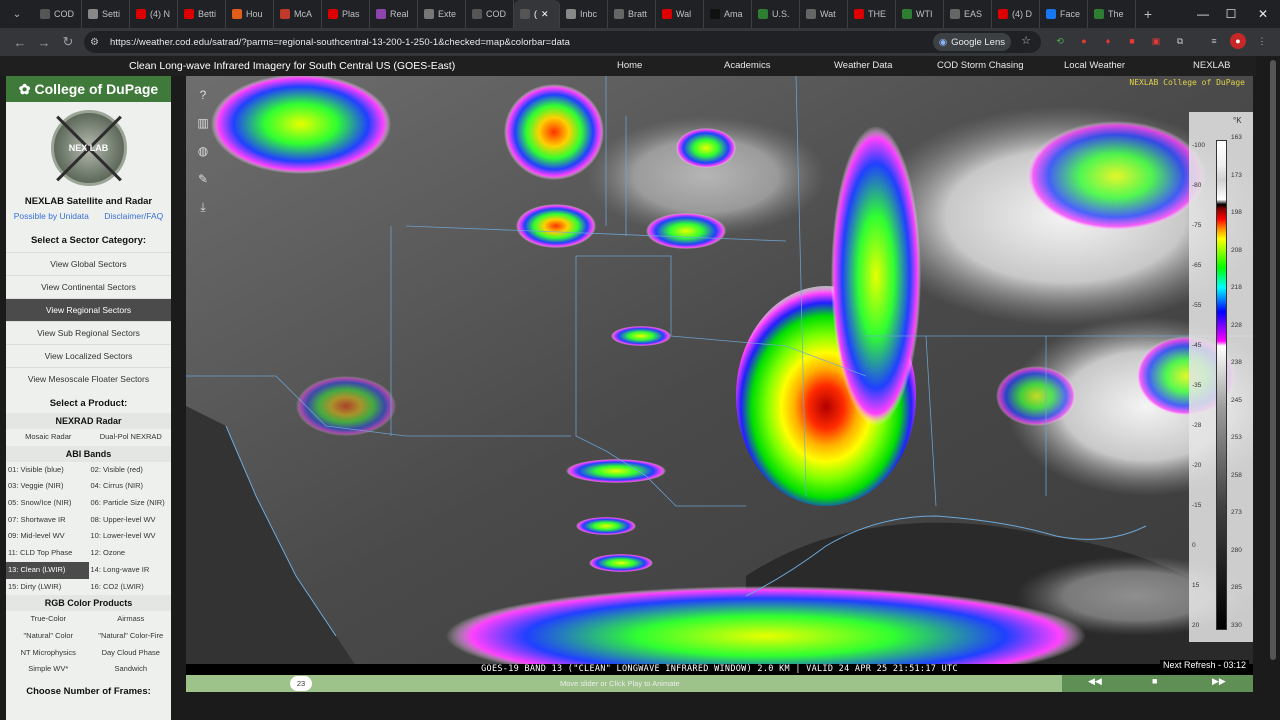 The width and height of the screenshot is (1280, 720). I want to click on rgb-product-item: NT Microphysics, so click(47, 653).